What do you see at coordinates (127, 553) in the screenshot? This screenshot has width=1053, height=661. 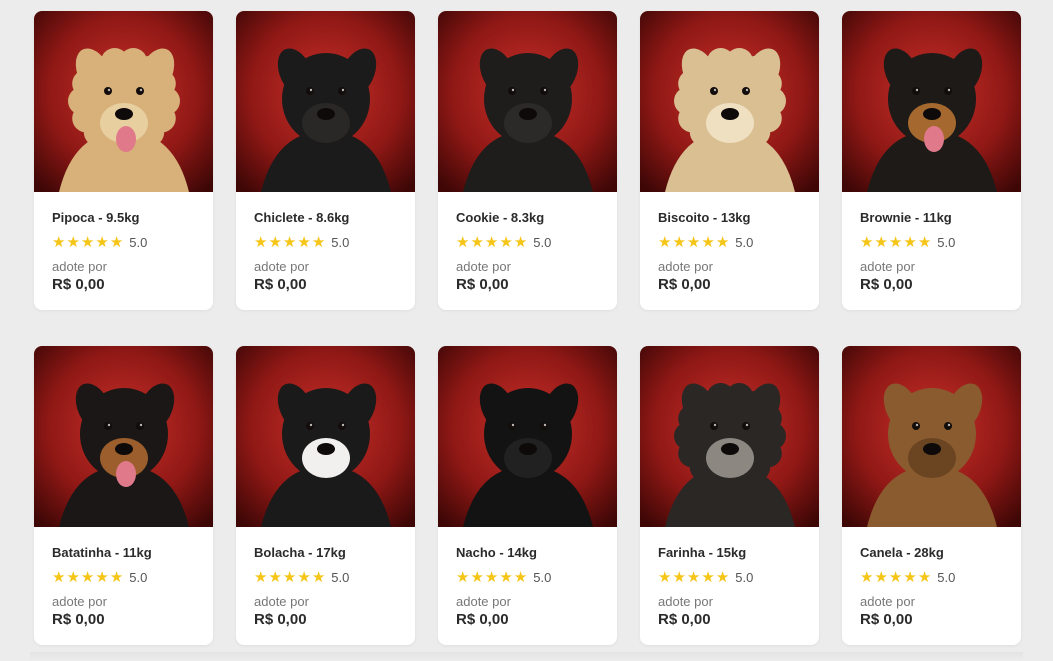 I see `dog-name: Batatinha - 11kg` at bounding box center [127, 553].